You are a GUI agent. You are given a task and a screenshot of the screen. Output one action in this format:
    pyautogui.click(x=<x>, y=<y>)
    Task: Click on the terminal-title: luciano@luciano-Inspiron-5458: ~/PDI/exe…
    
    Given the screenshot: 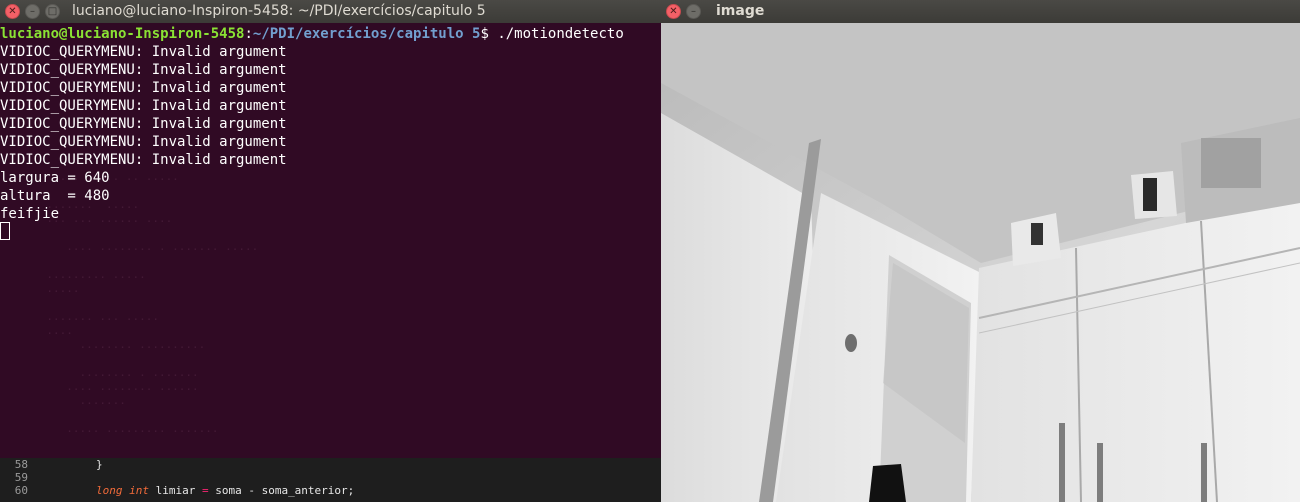 What is the action you would take?
    pyautogui.click(x=279, y=11)
    